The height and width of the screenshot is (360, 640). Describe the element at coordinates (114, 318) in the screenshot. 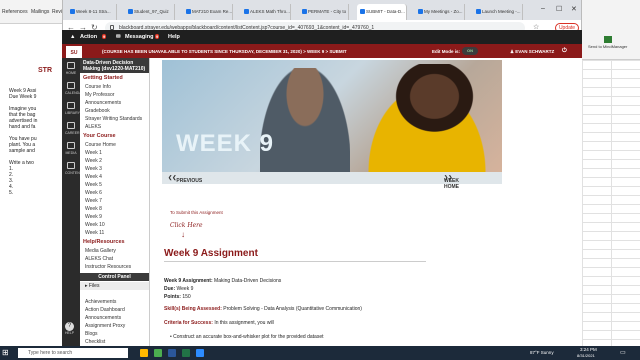

I see `control-panel-item: Announcements` at that location.